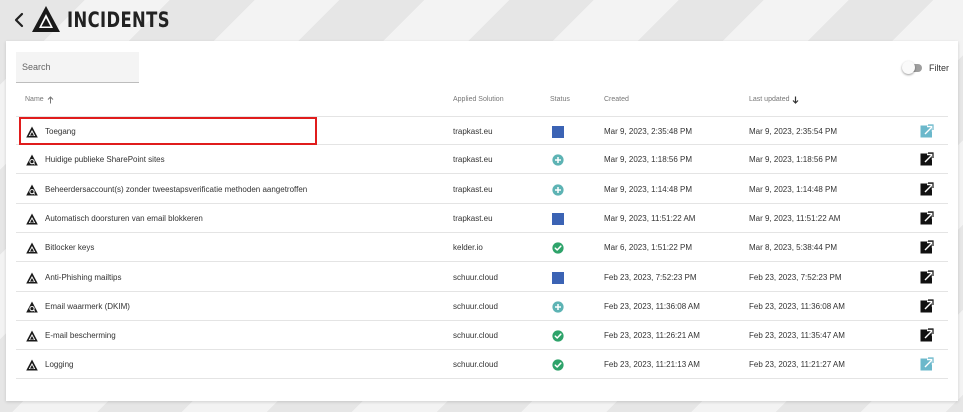  Describe the element at coordinates (793, 248) in the screenshot. I see `last-updated-date: Mar 8, 2023, 5:38:44 PM` at that location.